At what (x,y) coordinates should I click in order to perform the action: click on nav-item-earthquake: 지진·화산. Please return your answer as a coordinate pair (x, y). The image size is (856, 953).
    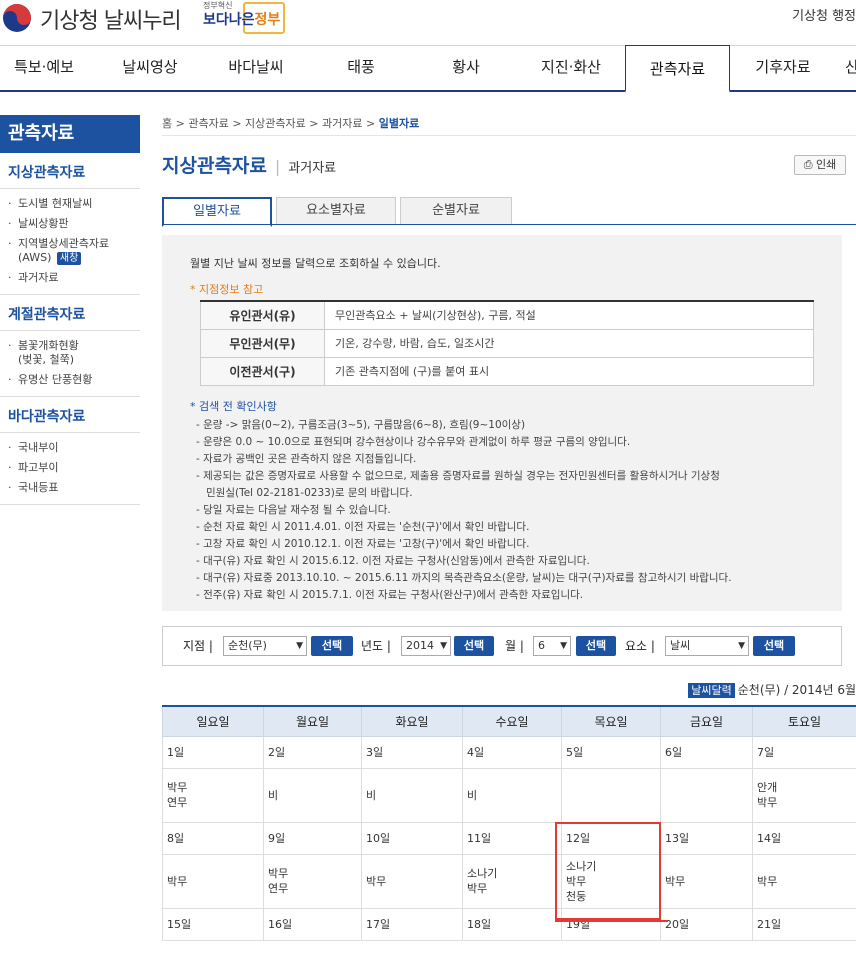
    Looking at the image, I should click on (571, 68).